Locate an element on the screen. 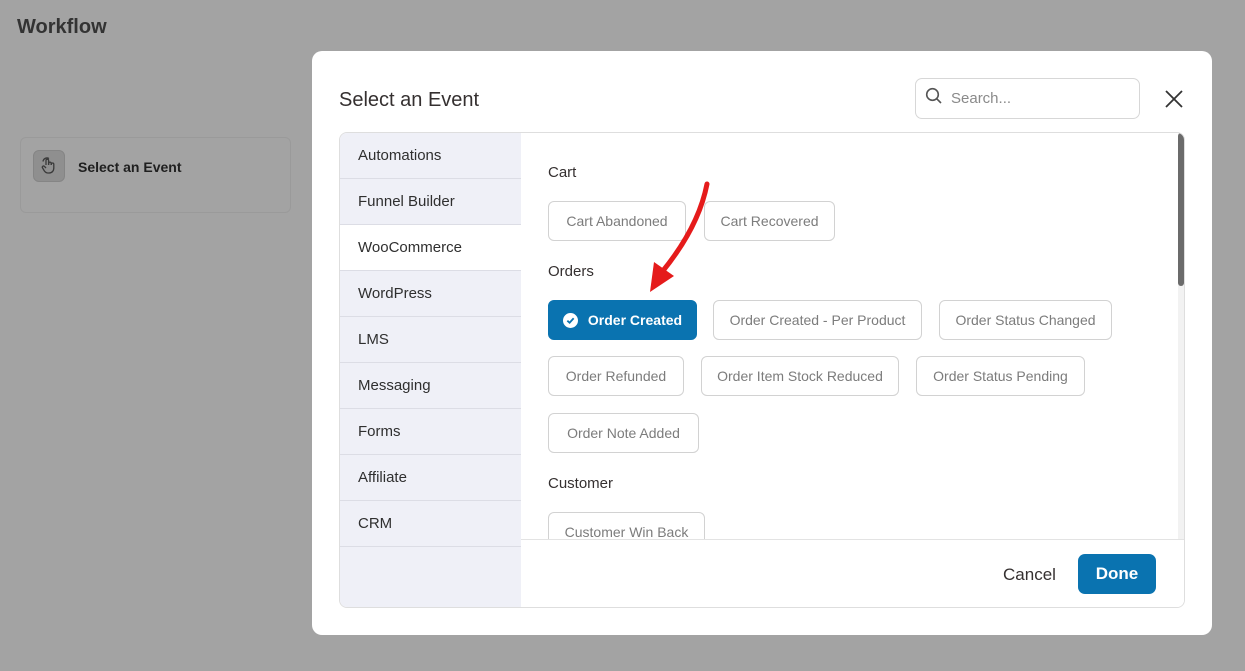 Image resolution: width=1245 pixels, height=671 pixels. close-icon is located at coordinates (1174, 99).